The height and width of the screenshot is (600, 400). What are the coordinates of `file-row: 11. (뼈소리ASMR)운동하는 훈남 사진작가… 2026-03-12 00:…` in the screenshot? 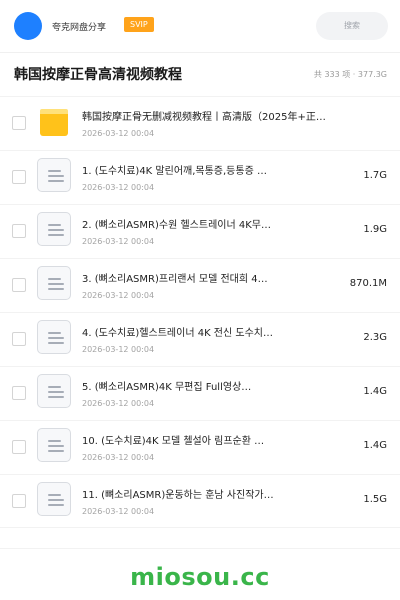 It's located at (200, 501).